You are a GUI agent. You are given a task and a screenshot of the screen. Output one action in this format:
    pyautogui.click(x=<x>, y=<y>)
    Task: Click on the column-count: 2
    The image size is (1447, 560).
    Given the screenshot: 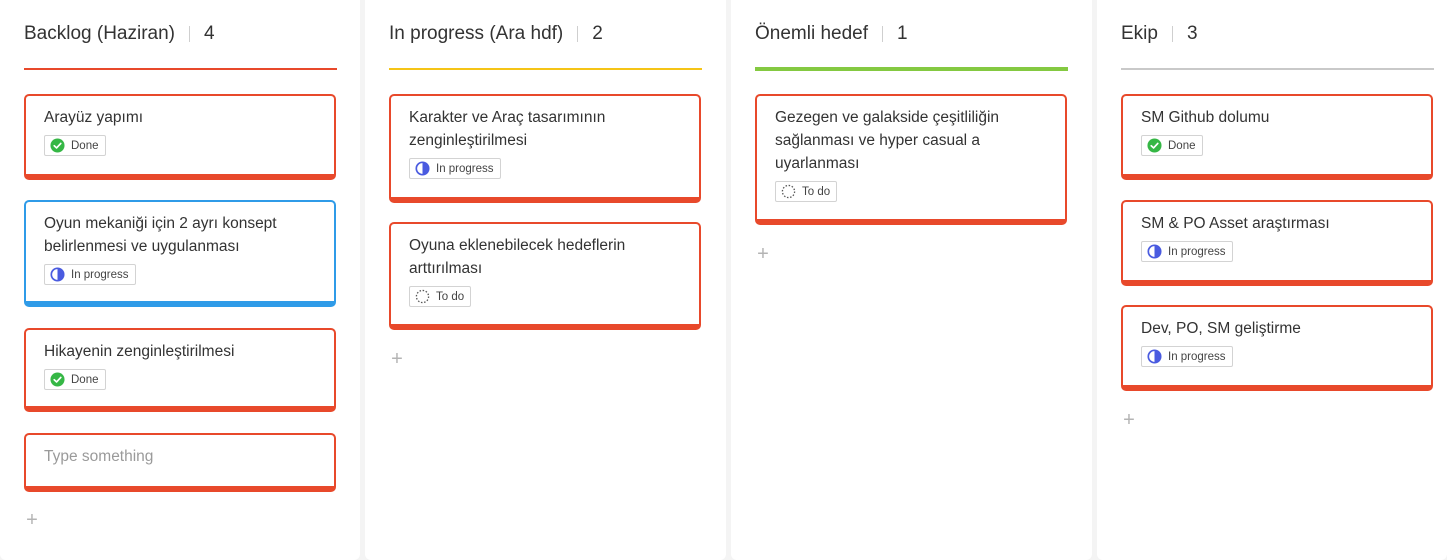 What is the action you would take?
    pyautogui.click(x=597, y=33)
    